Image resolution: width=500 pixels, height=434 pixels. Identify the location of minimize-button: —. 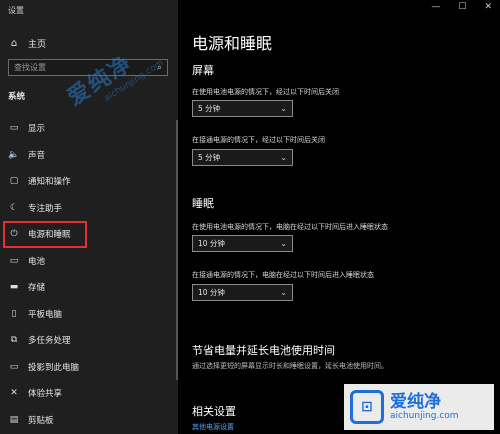
(435, 7).